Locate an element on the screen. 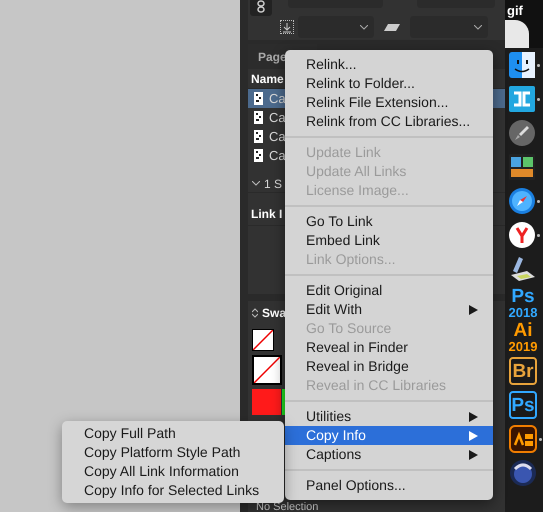 The image size is (543, 512). section-header: Link I is located at coordinates (266, 214).